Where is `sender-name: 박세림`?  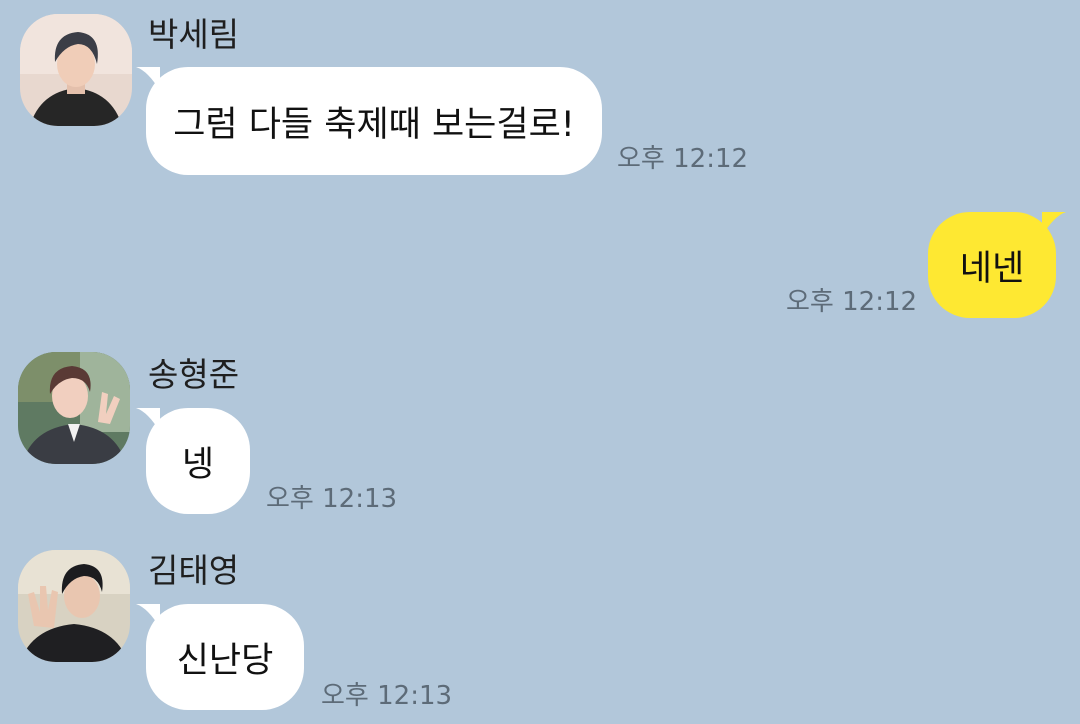
sender-name: 박세림 is located at coordinates (194, 34).